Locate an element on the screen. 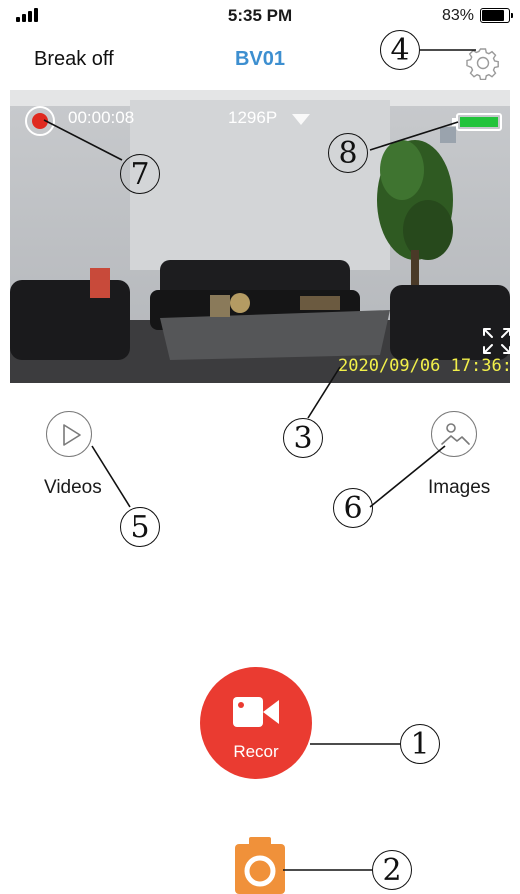 This screenshot has width=520, height=894. nav-bar: Break off BV01 is located at coordinates (260, 61).